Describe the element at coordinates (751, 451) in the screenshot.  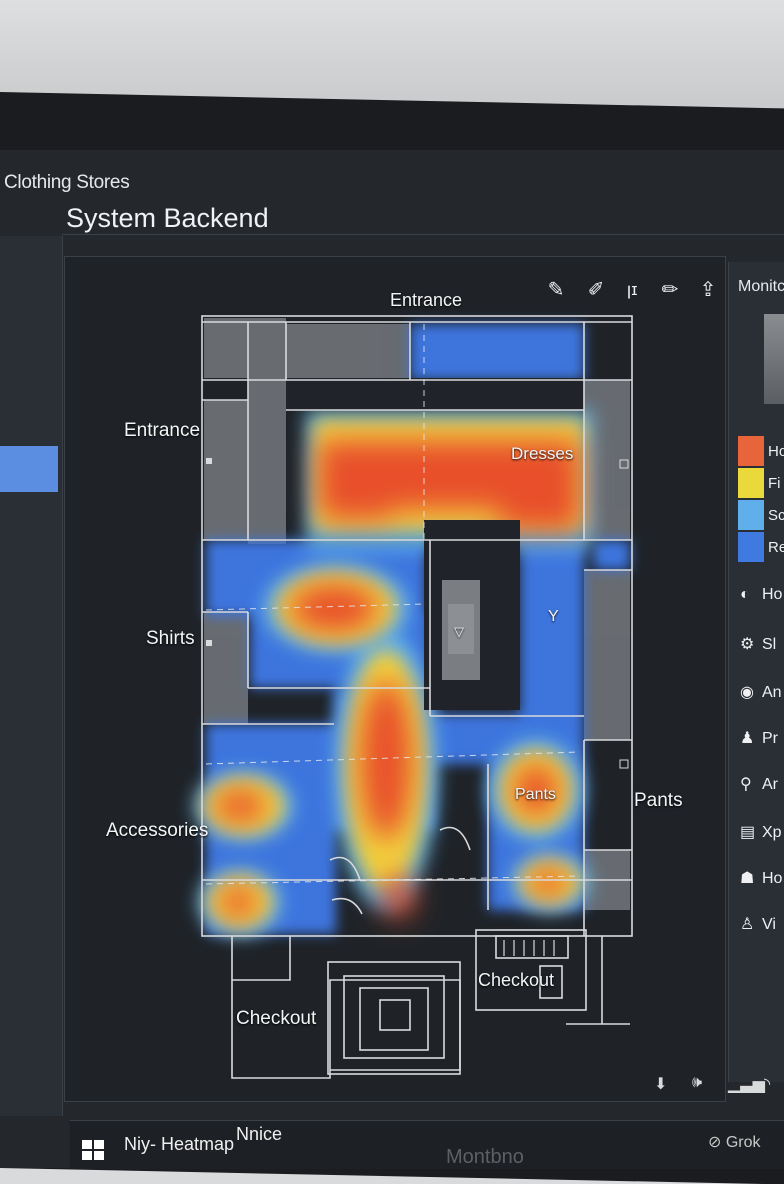
I see `legend-swatch-hot` at that location.